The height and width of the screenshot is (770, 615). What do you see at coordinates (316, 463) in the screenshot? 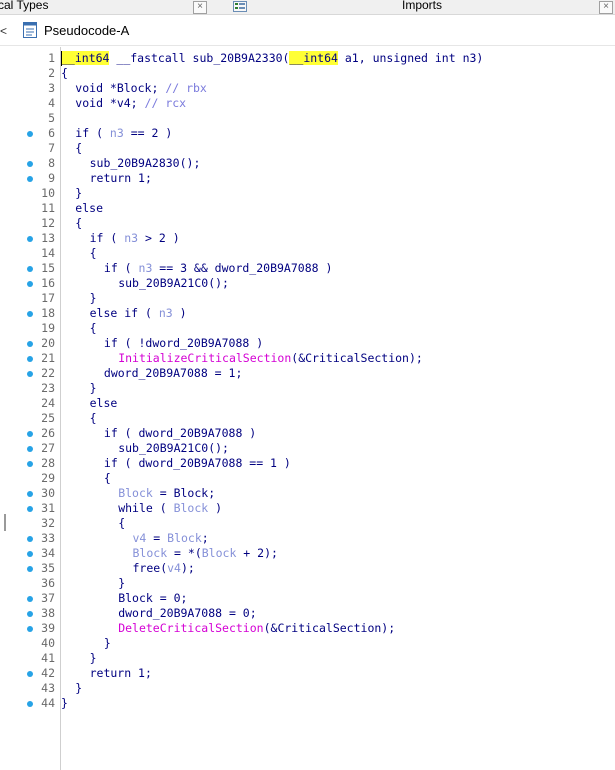
I see `code-line: 28 if ( dword_20B9A7088 == 1 )` at bounding box center [316, 463].